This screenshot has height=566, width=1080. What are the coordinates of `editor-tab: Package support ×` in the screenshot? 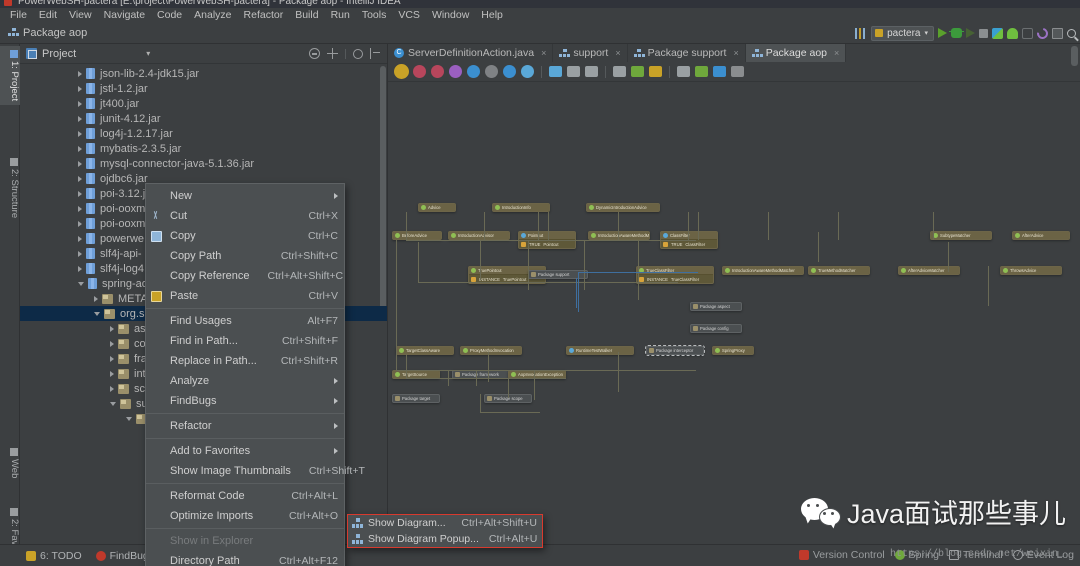 It's located at (687, 53).